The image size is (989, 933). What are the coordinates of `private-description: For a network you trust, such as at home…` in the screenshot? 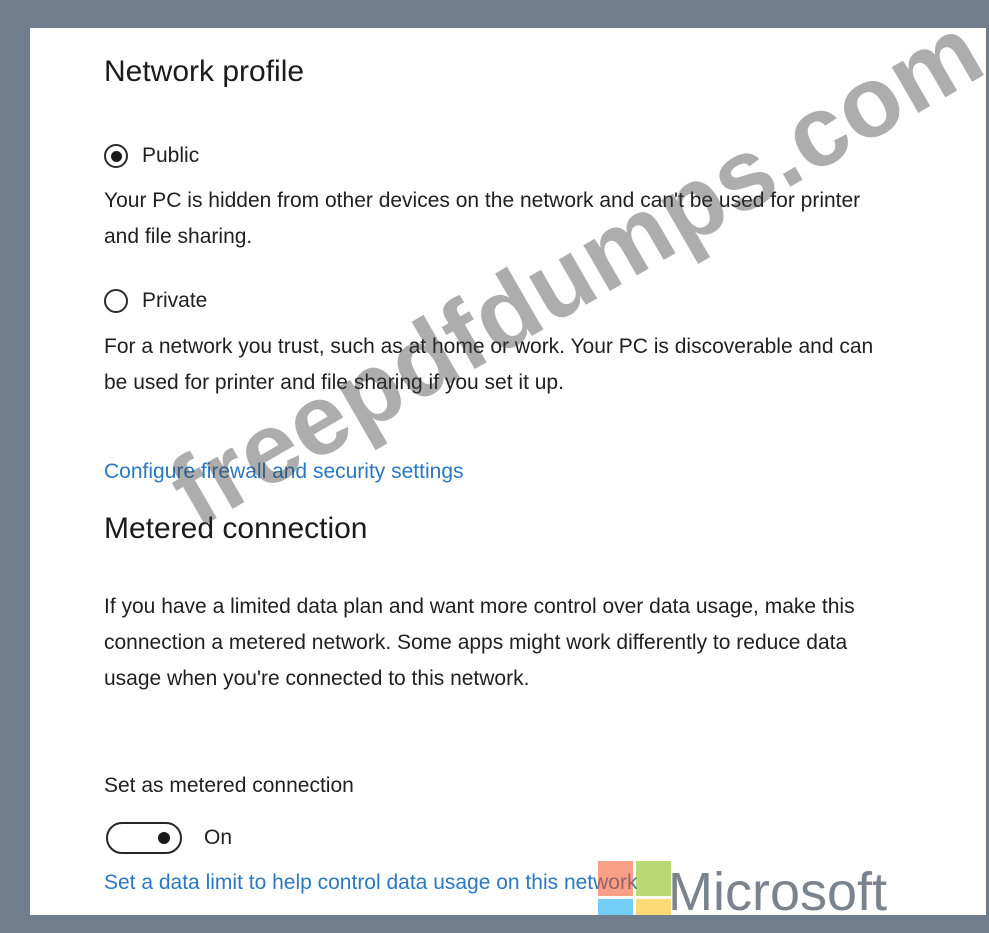 It's located at (489, 364).